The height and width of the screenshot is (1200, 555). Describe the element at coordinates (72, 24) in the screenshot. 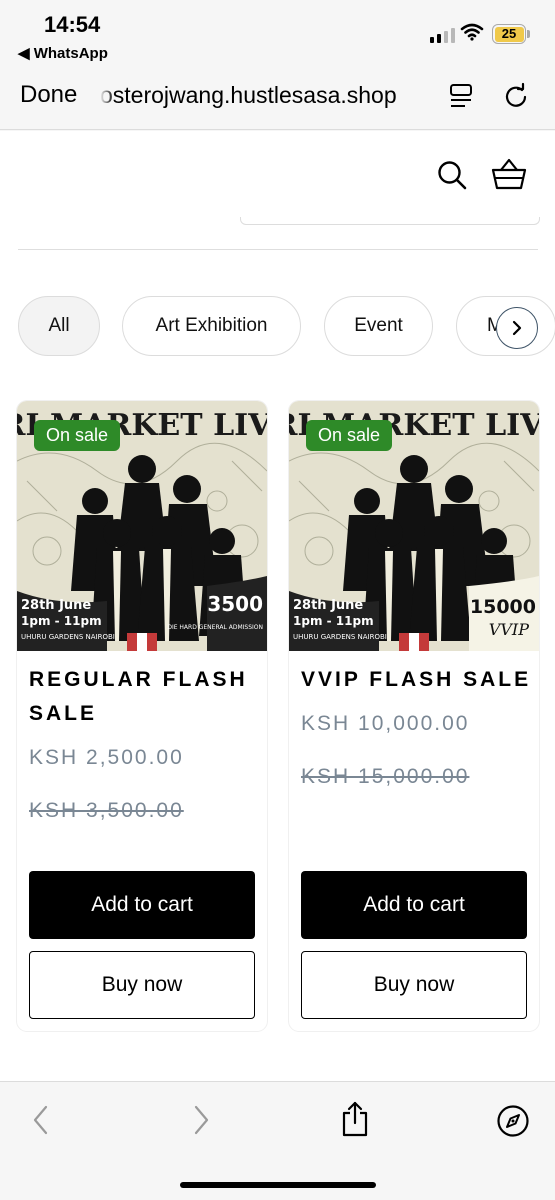

I see `status-time: 14:54` at that location.